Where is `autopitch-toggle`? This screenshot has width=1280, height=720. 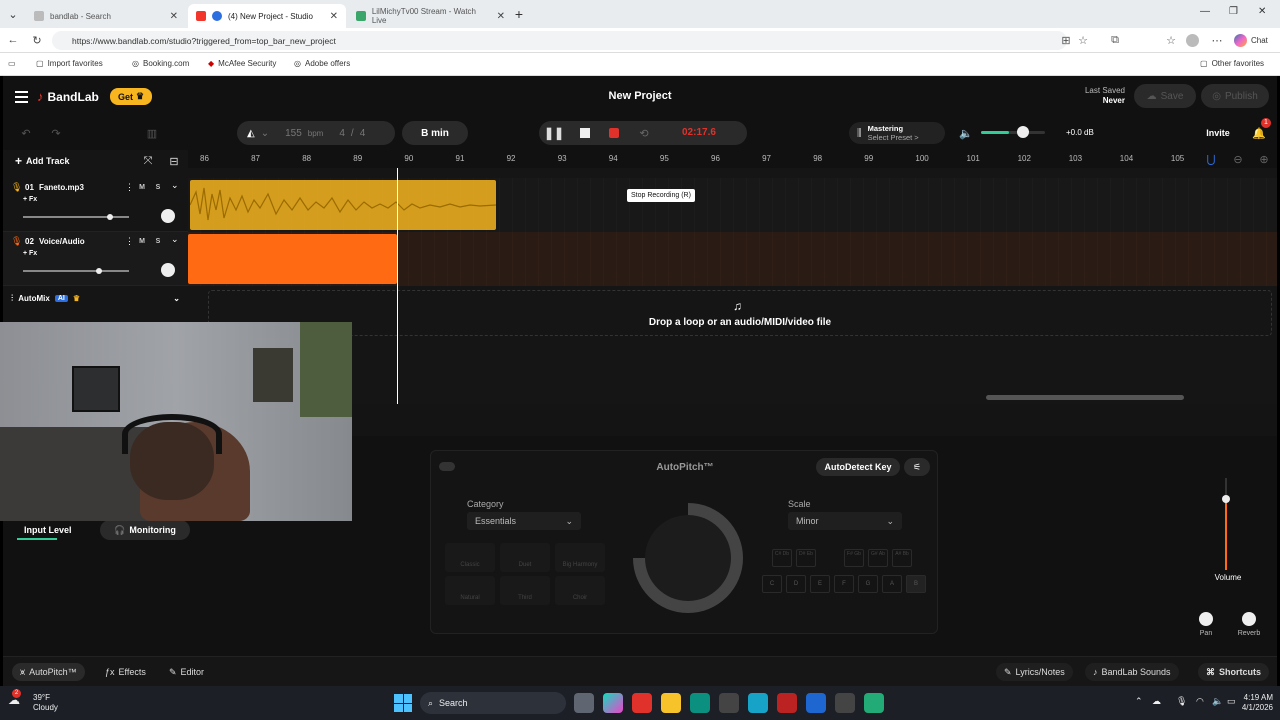
autopitch-toggle is located at coordinates (447, 466).